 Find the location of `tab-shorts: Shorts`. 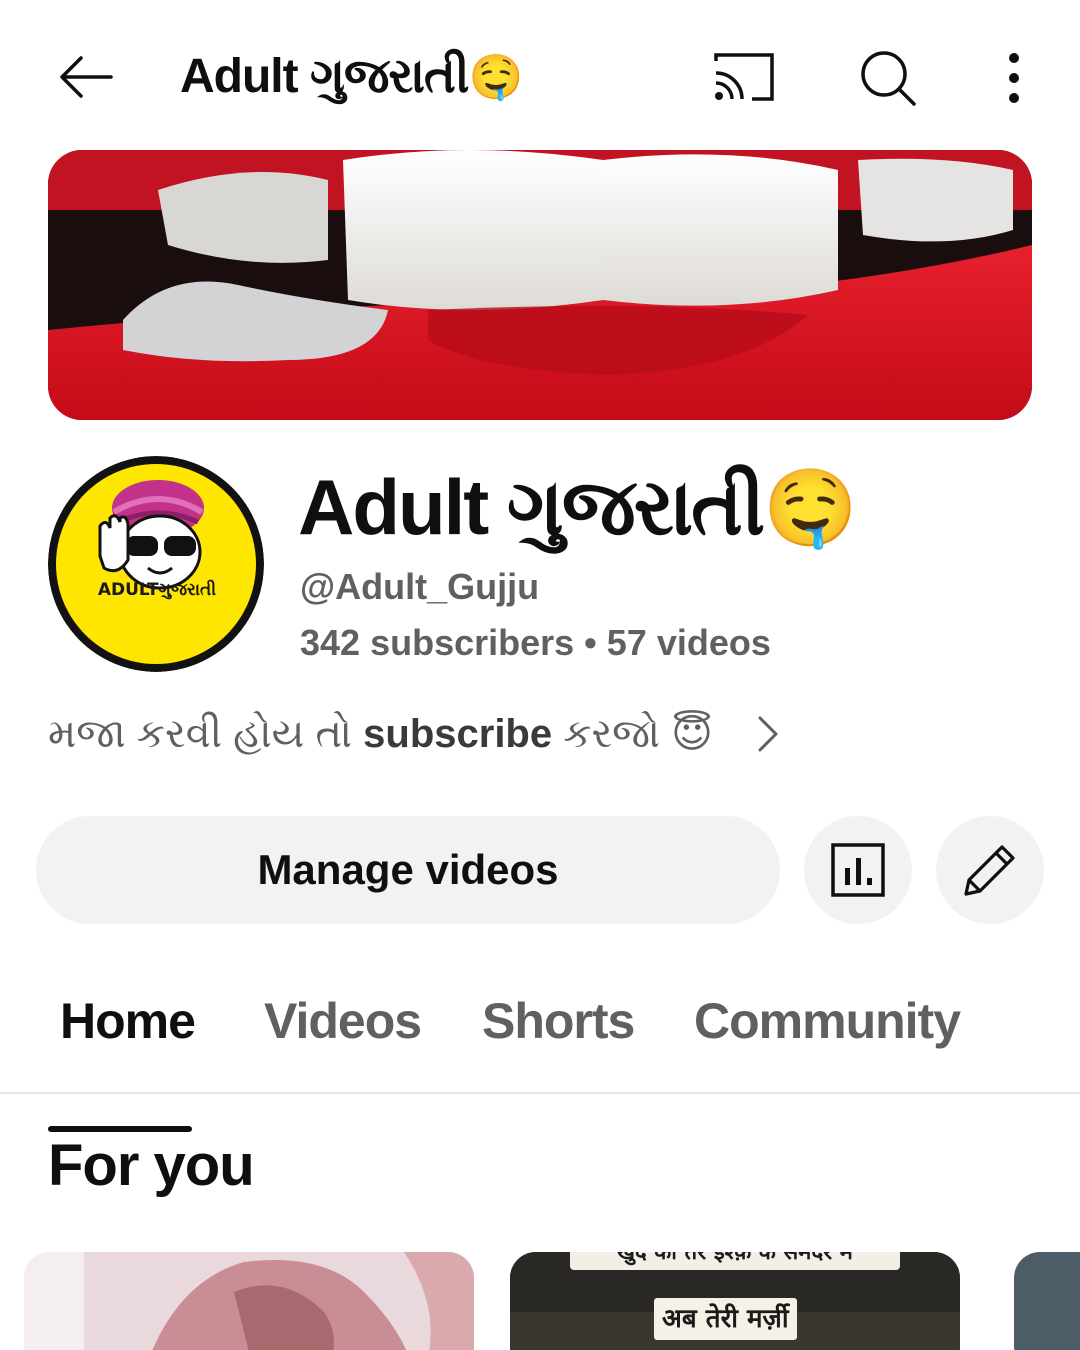

tab-shorts: Shorts is located at coordinates (558, 1021).